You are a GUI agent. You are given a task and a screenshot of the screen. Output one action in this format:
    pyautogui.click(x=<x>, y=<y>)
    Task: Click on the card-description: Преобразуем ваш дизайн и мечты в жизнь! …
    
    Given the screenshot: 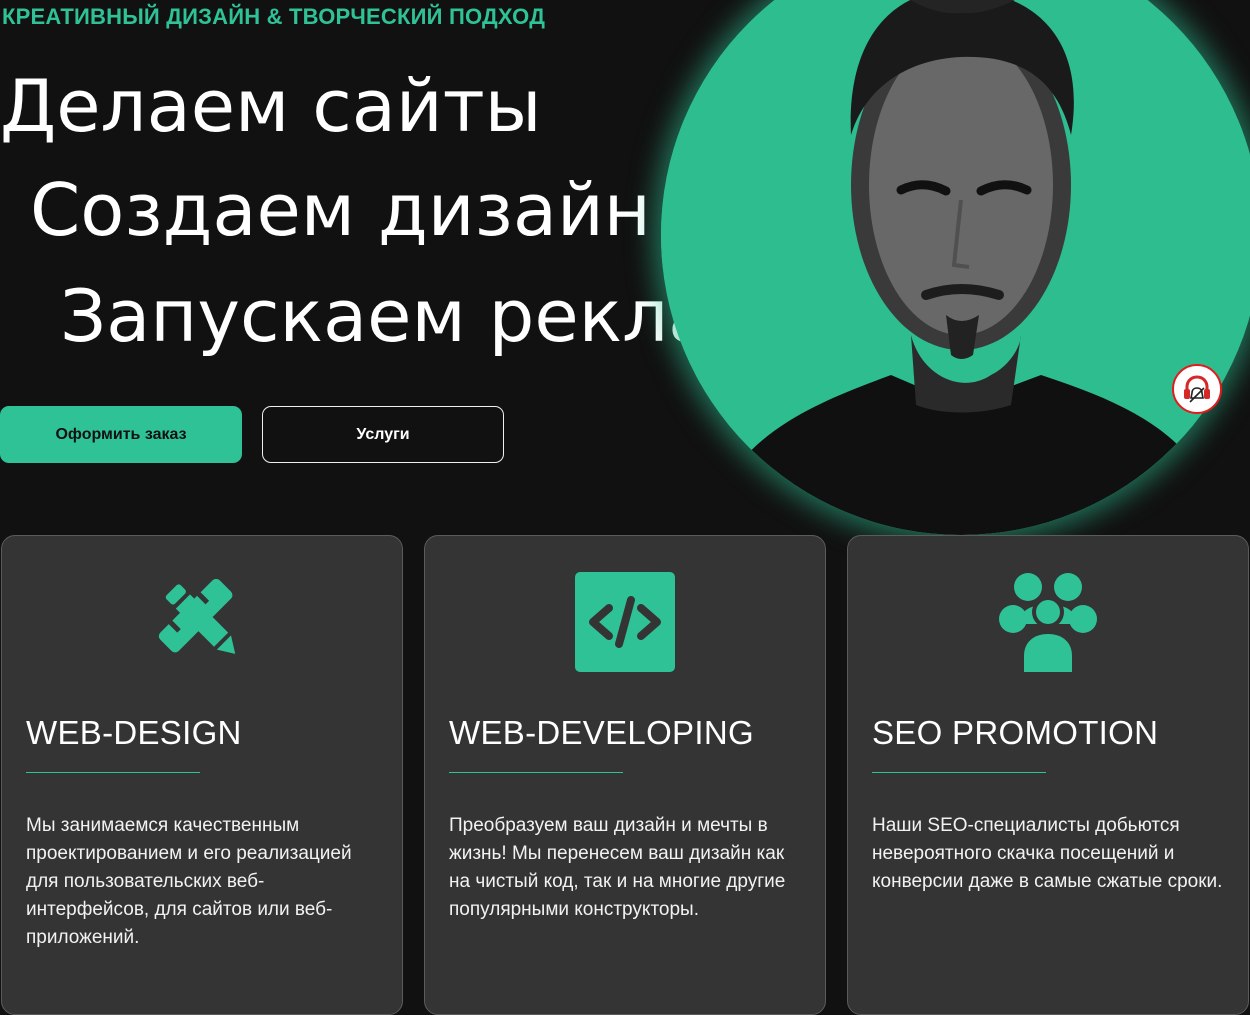 What is the action you would take?
    pyautogui.click(x=617, y=867)
    